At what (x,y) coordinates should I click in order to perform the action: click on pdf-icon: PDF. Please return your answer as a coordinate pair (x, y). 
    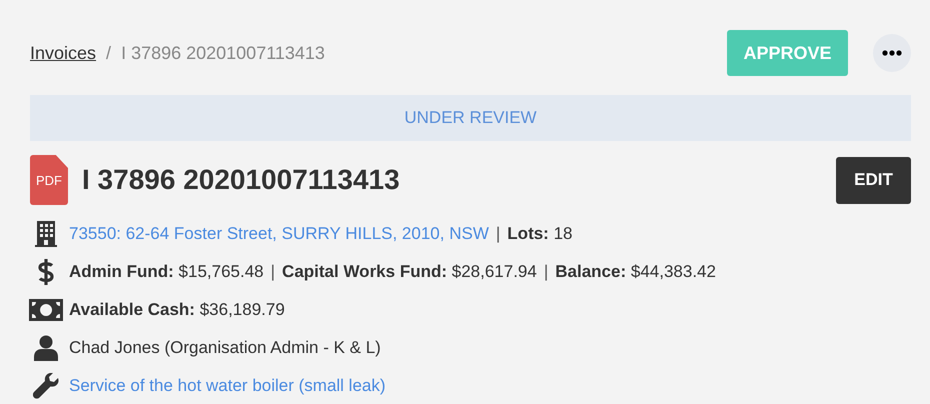
    Looking at the image, I should click on (49, 180).